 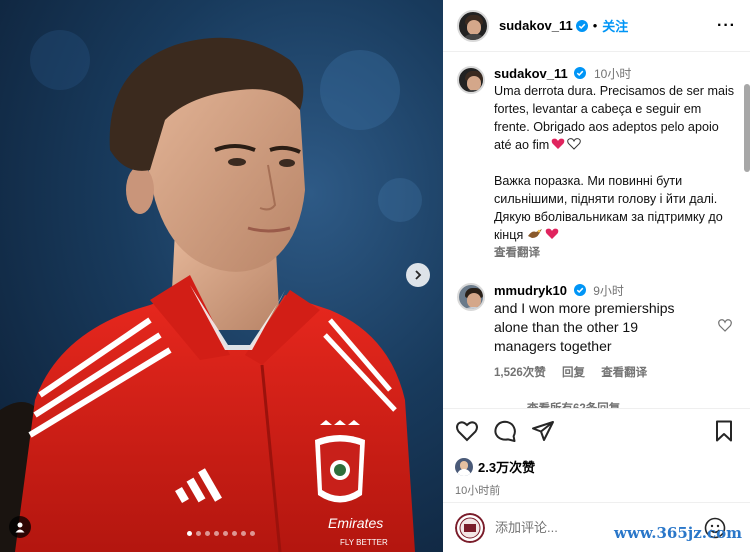 I want to click on post-timestamp: 10小时前, so click(x=596, y=490).